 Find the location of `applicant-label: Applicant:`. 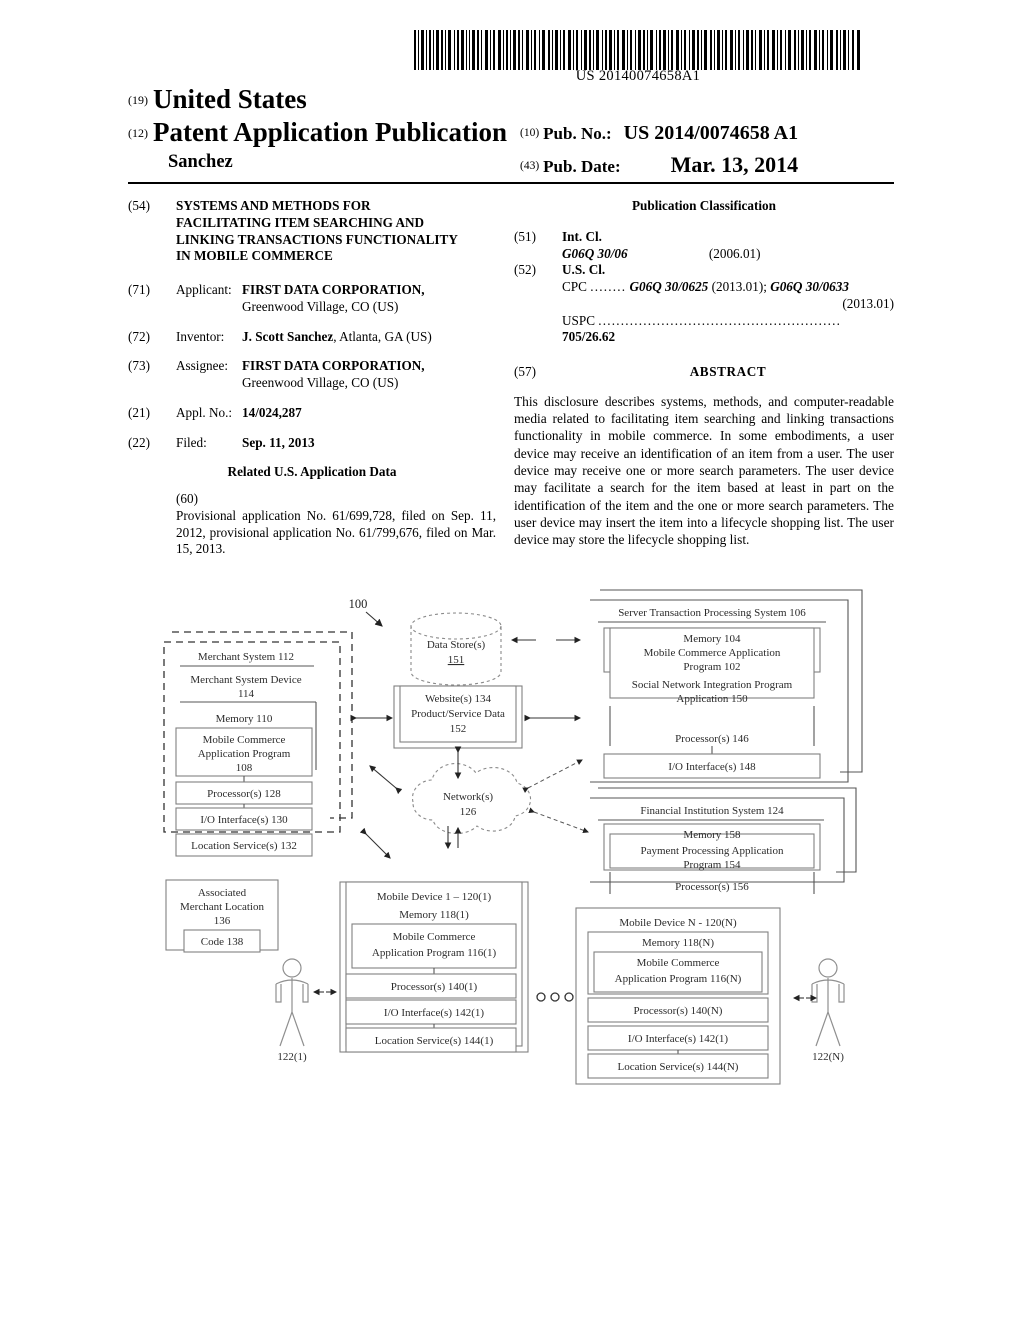

applicant-label: Applicant: is located at coordinates (204, 290).